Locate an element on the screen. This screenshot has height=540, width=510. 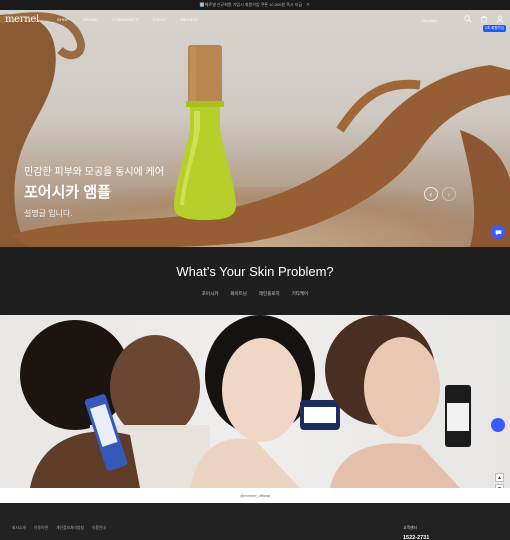
nav-item-shop: SHOP is located at coordinates (63, 19).